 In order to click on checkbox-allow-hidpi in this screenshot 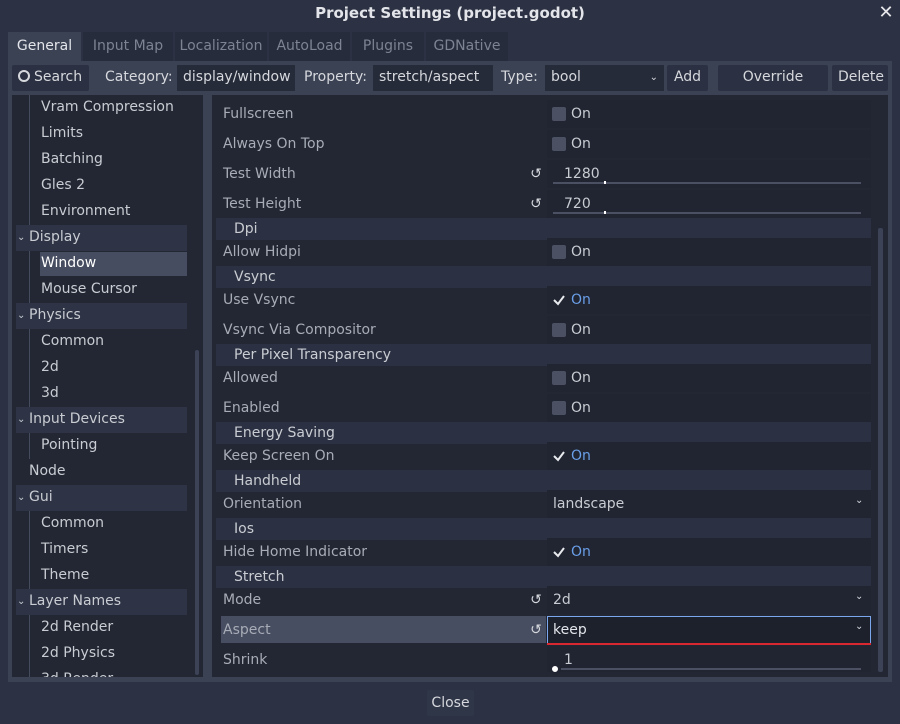, I will do `click(559, 252)`.